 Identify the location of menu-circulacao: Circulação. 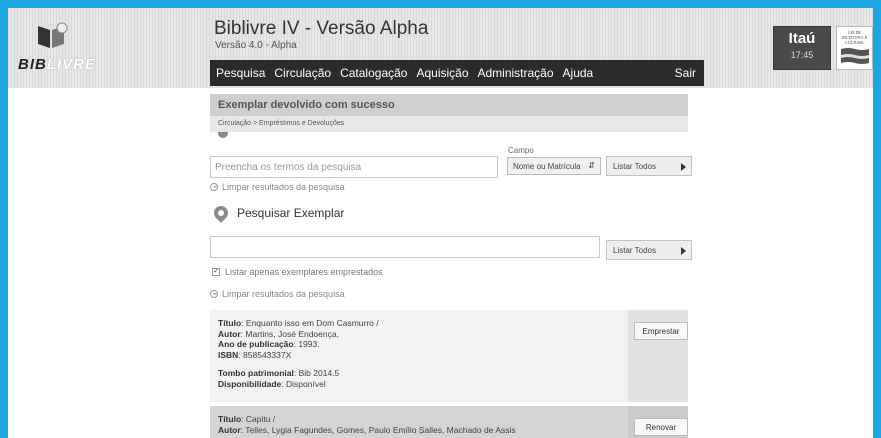
(302, 73).